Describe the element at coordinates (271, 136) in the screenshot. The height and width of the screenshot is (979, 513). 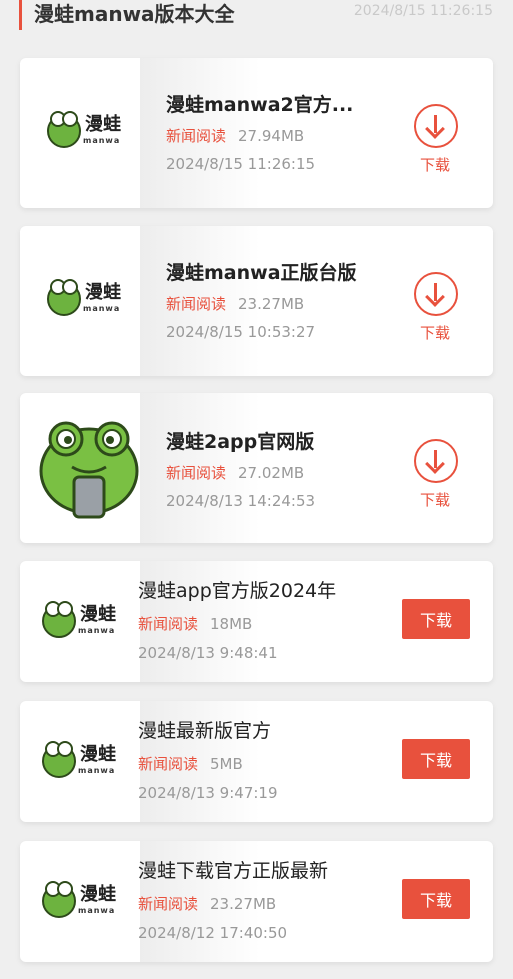
I see `app-size: 27.94MB` at that location.